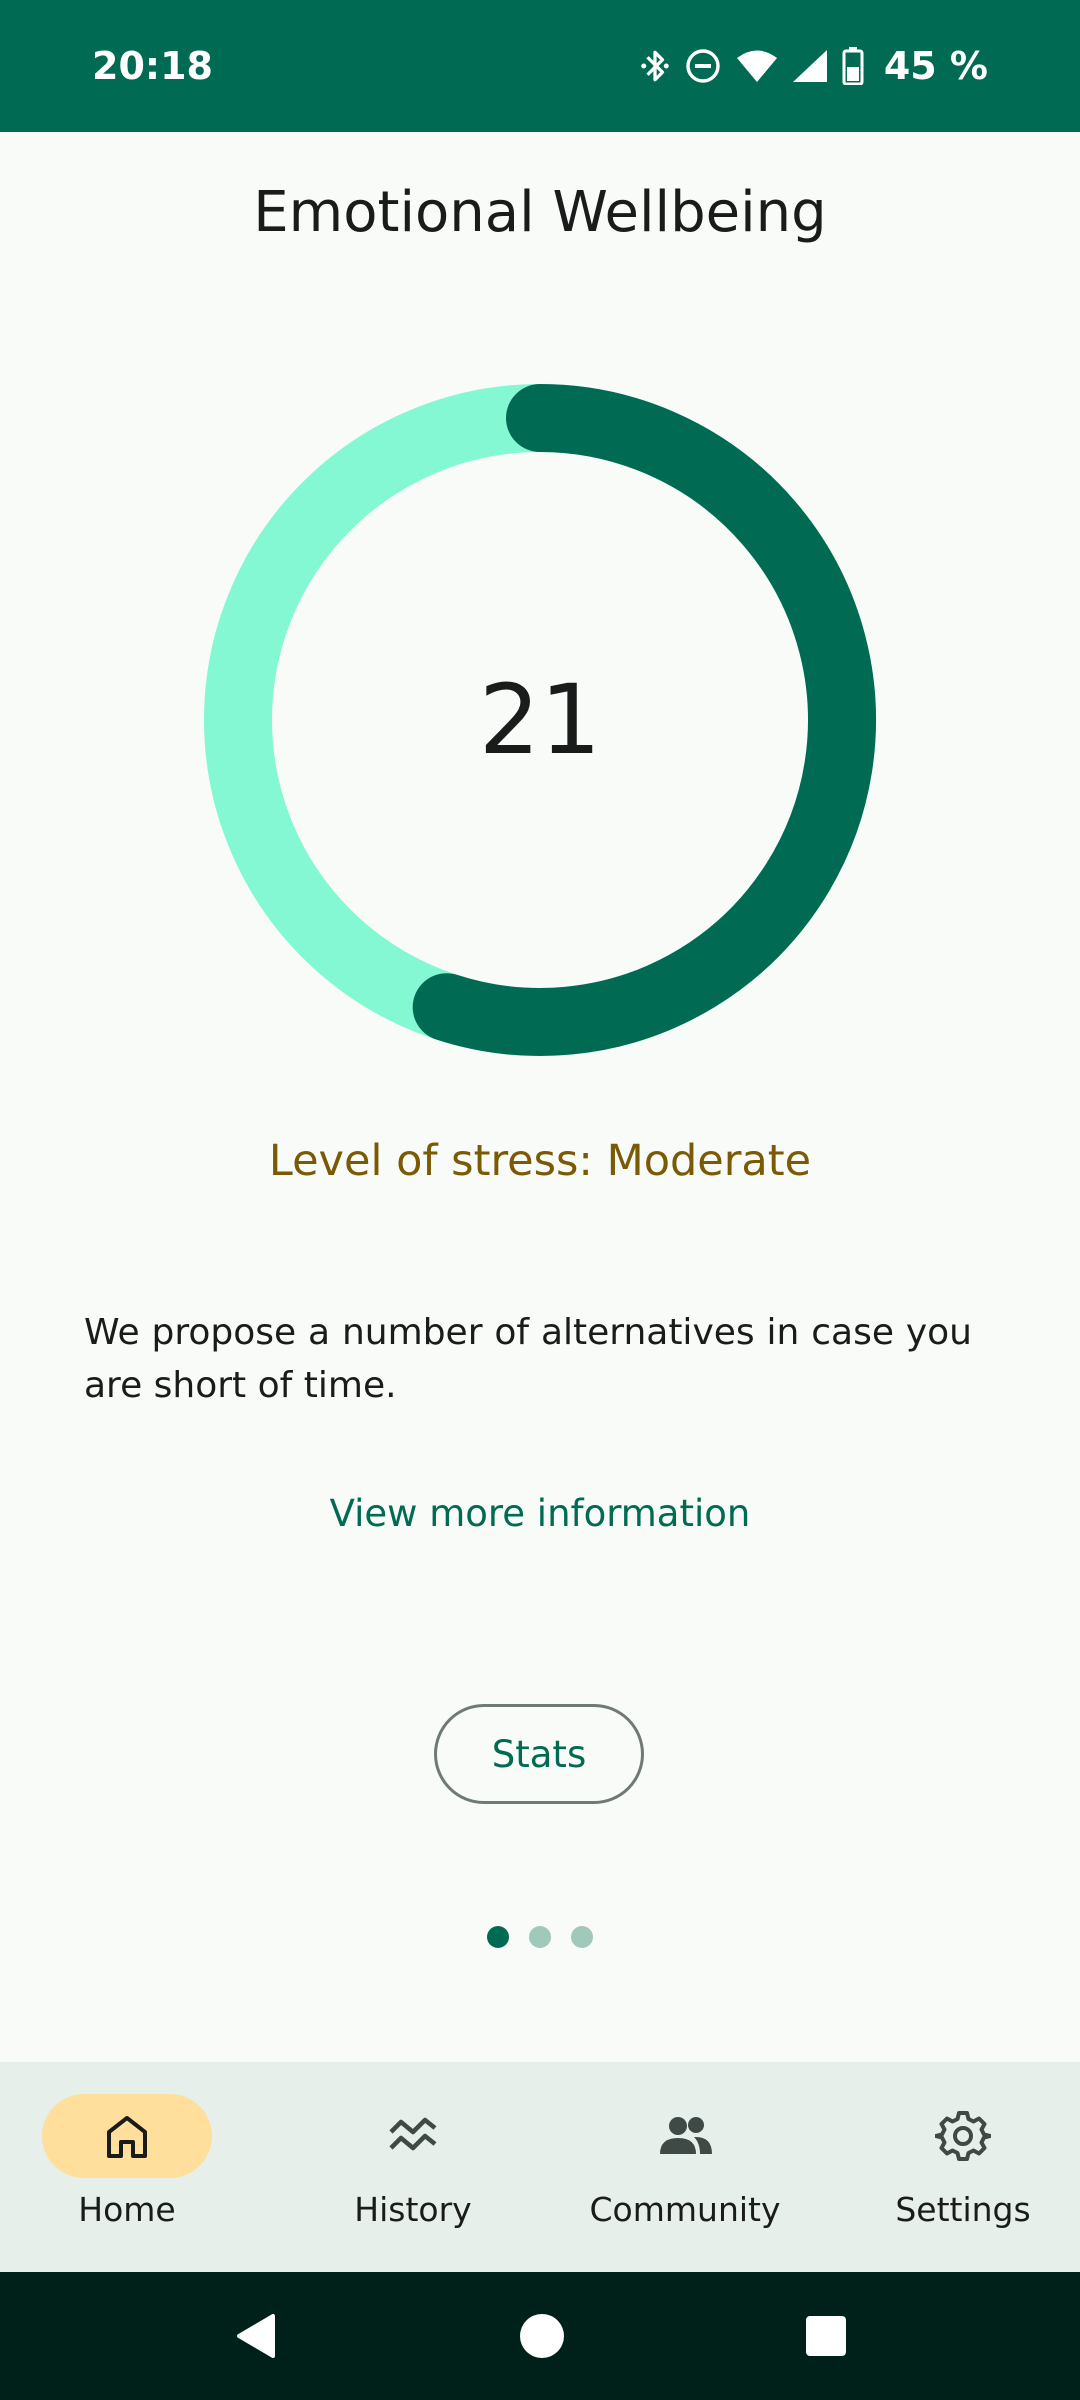 This screenshot has height=2400, width=1080. I want to click on nav-item-history: History, so click(405, 2167).